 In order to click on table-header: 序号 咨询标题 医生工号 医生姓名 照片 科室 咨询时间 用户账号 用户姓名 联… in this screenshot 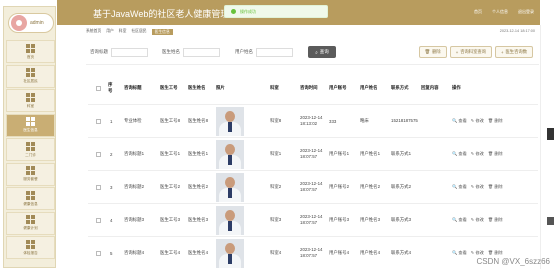, I will do `click(313, 88)`.